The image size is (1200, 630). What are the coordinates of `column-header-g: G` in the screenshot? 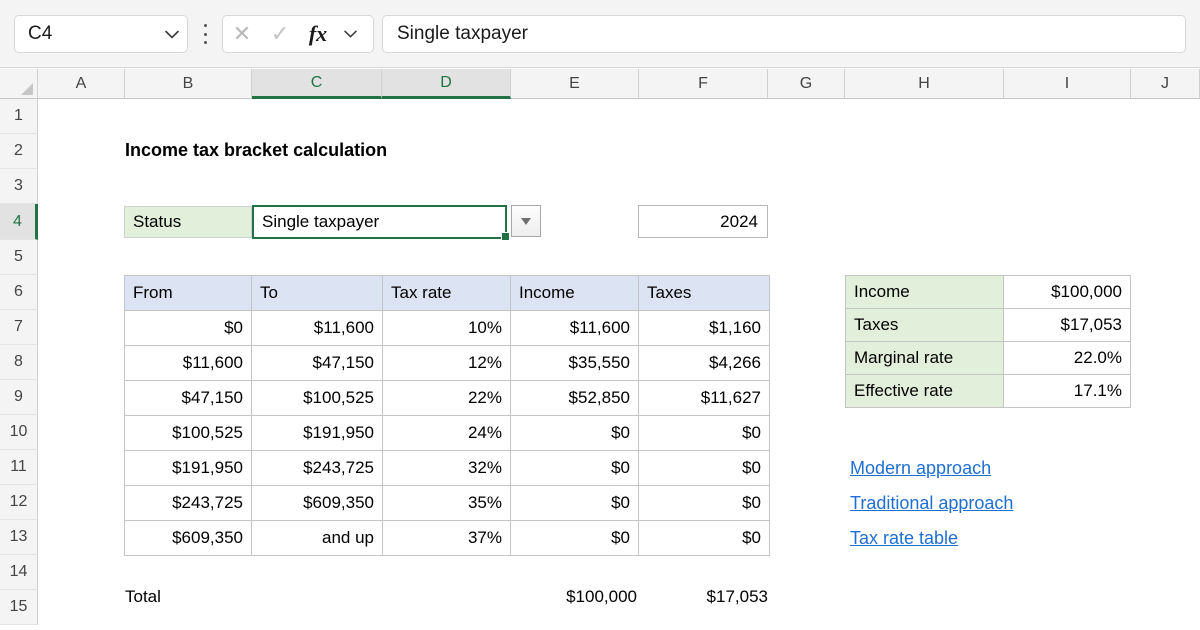 It's located at (806, 84).